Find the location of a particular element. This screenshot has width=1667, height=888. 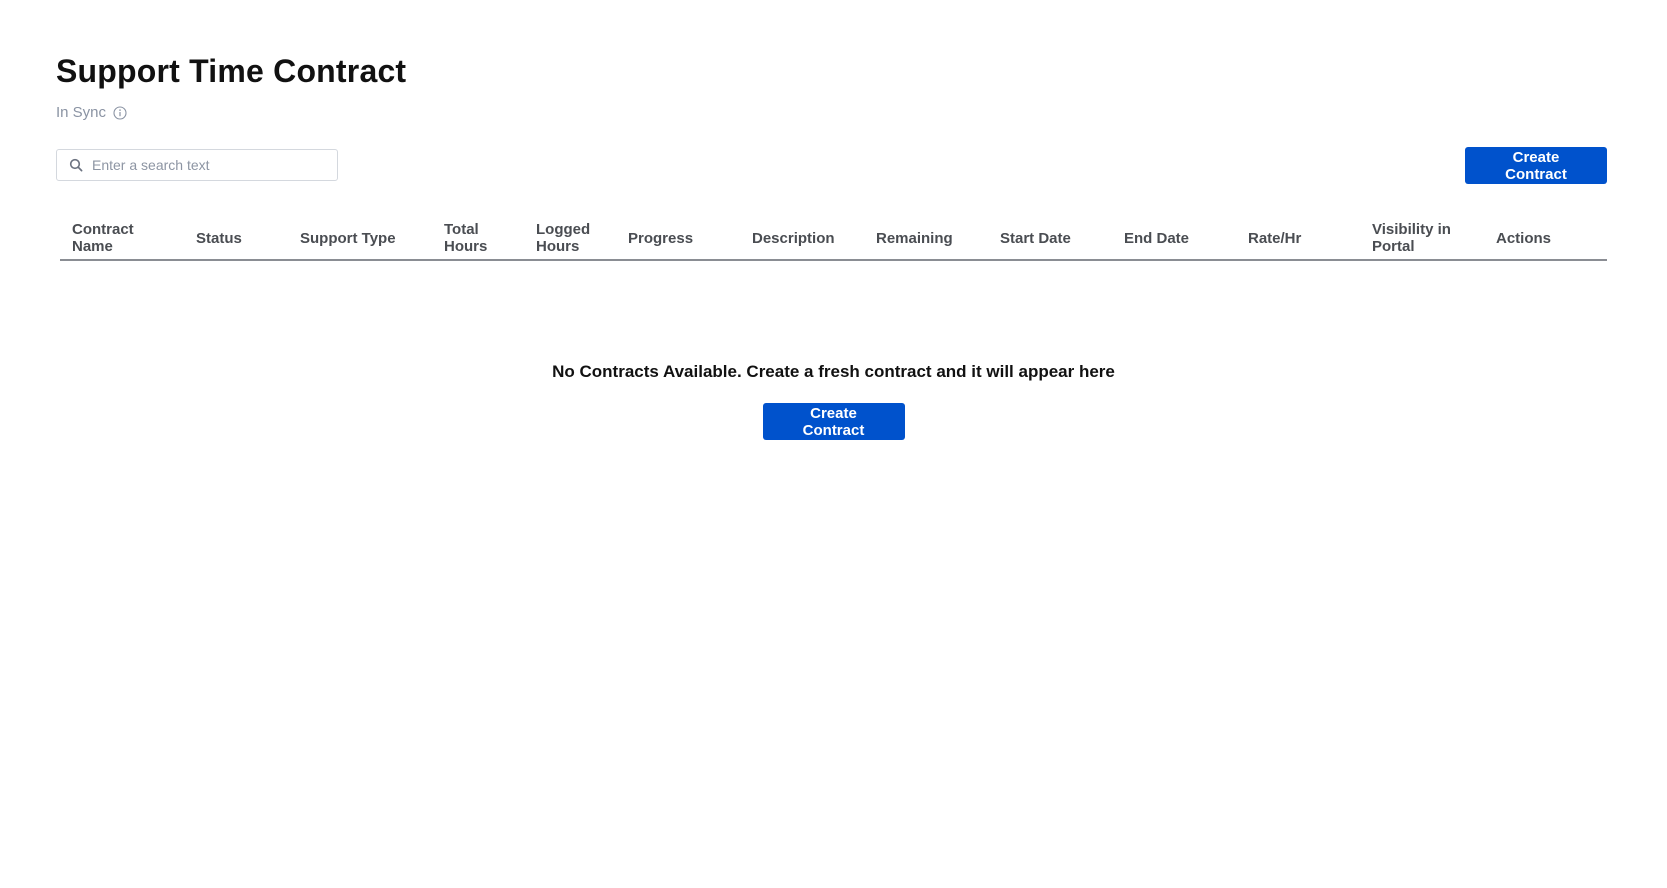

sync-status: In Sync is located at coordinates (231, 112).